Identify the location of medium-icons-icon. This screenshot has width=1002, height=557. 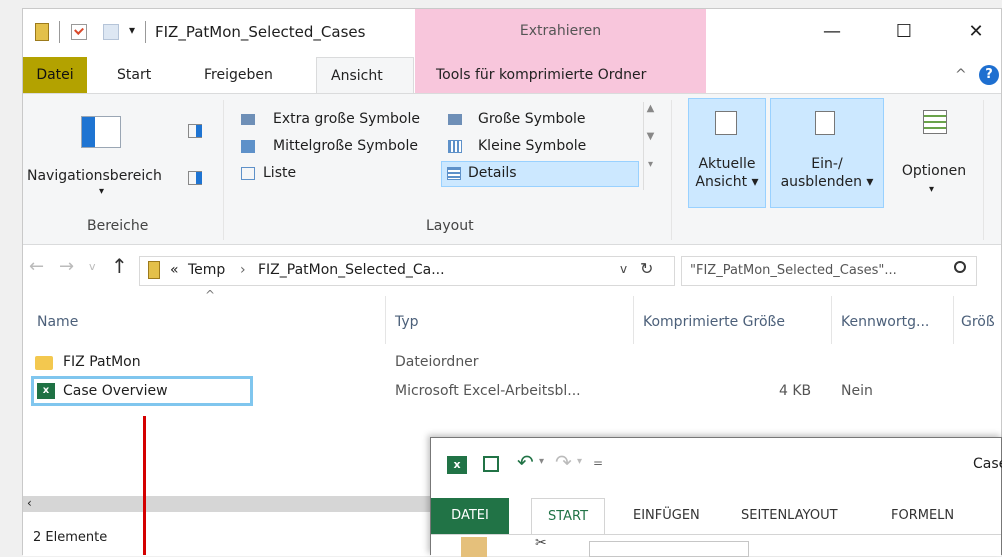
(248, 146).